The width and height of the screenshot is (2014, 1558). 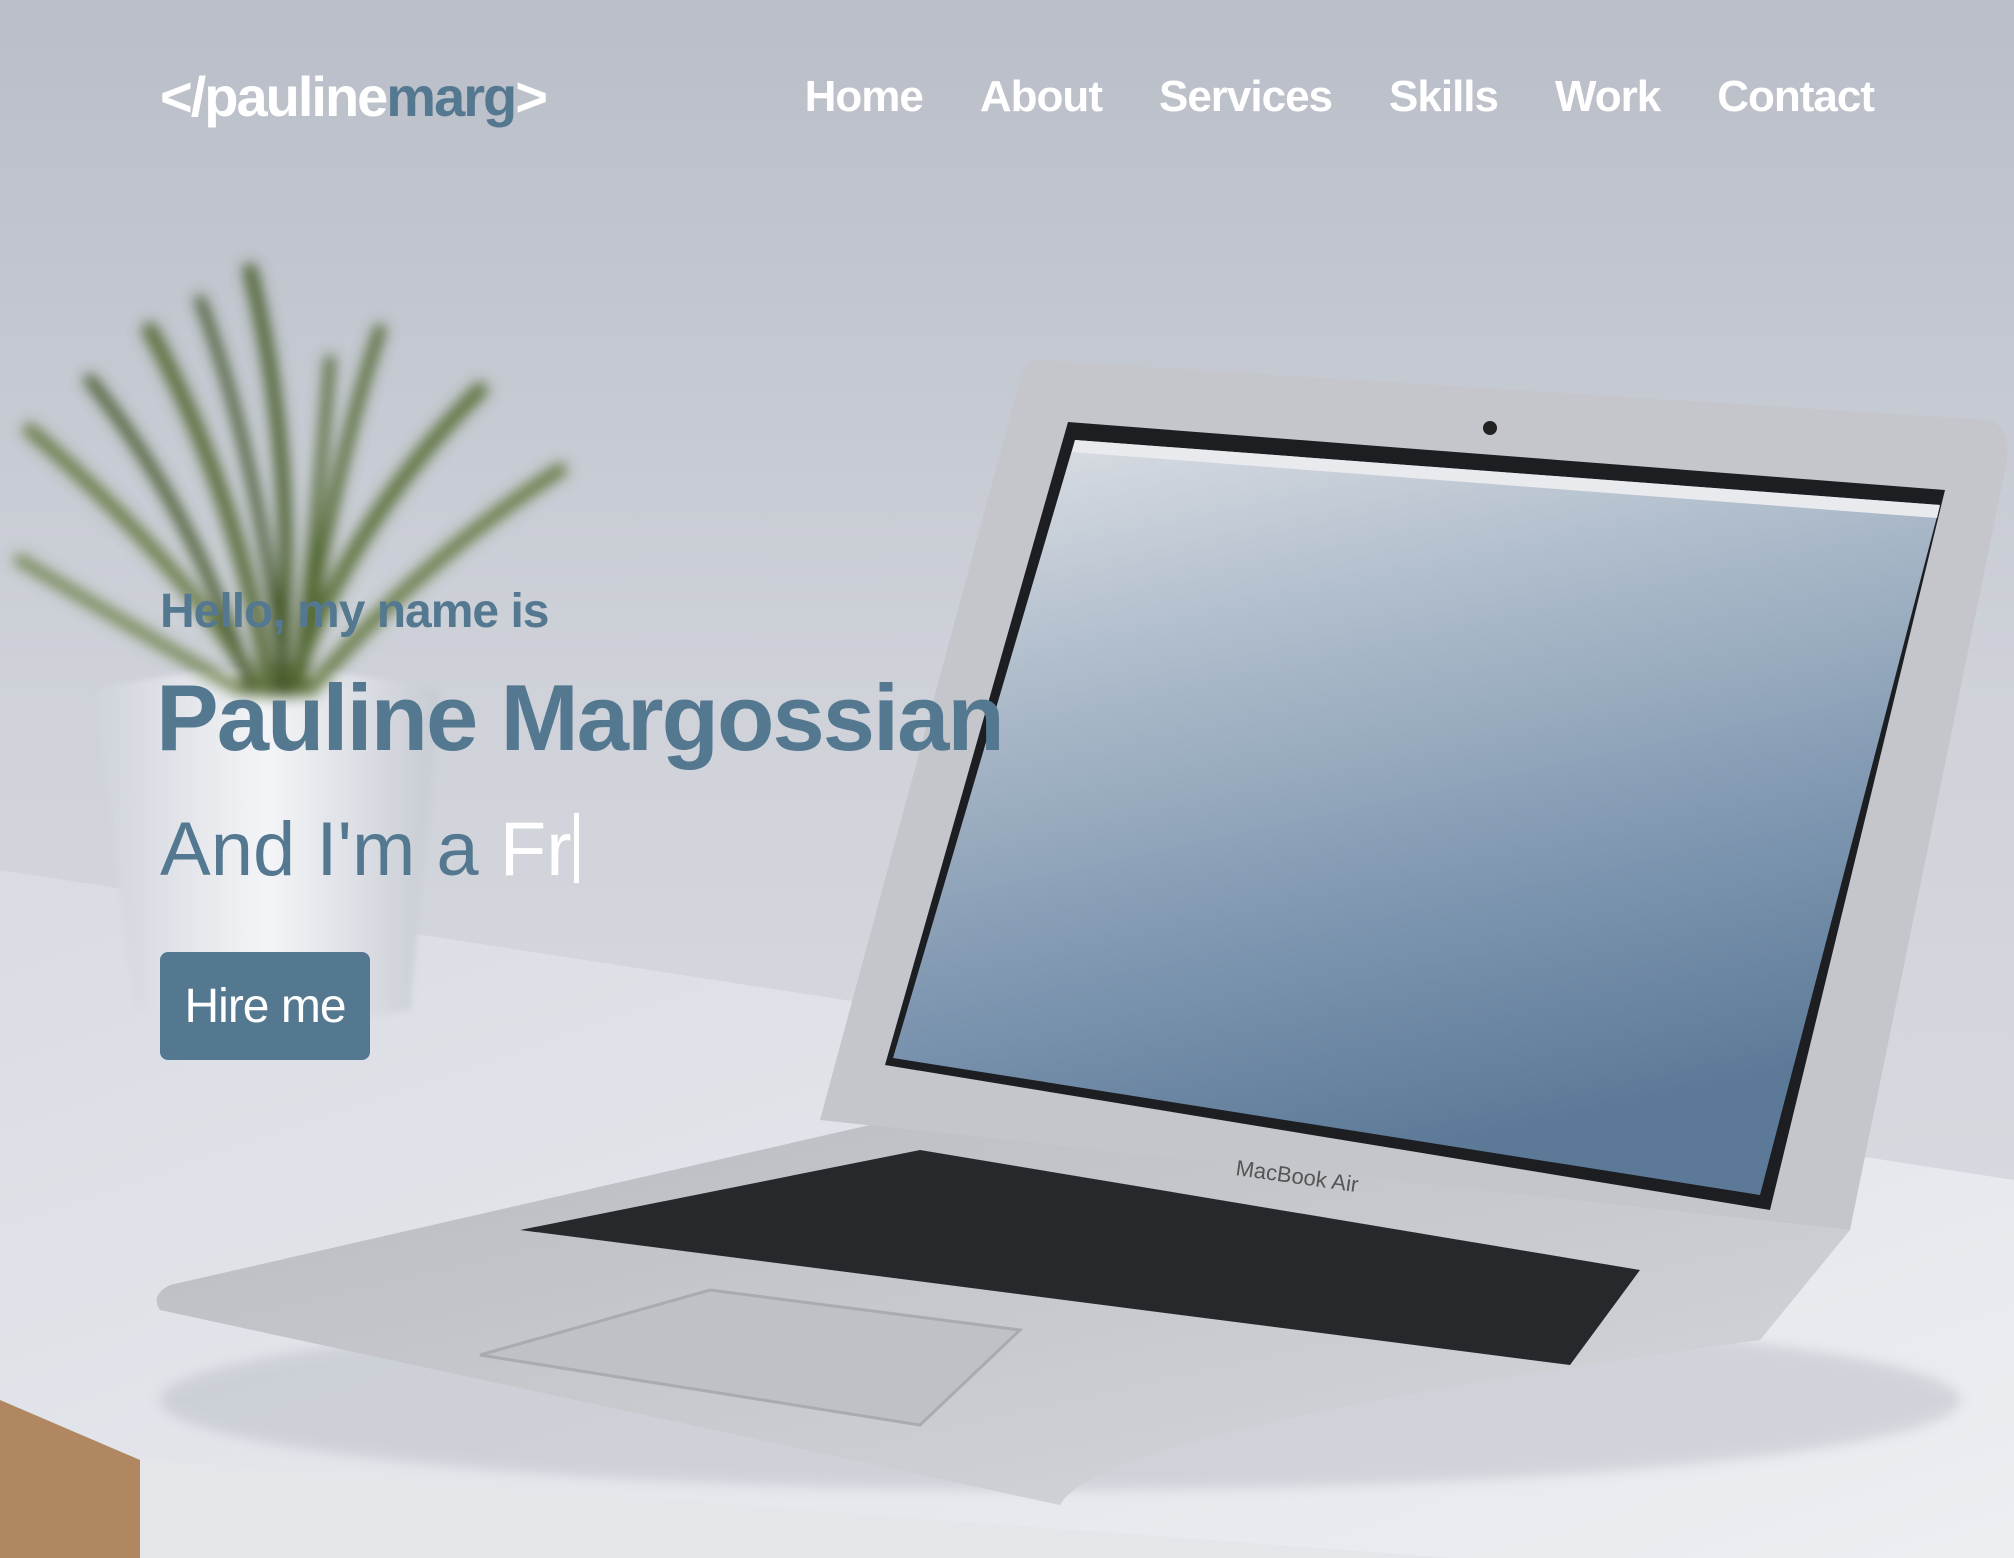 What do you see at coordinates (354, 611) in the screenshot?
I see `hero-greeting: Hello, my name is` at bounding box center [354, 611].